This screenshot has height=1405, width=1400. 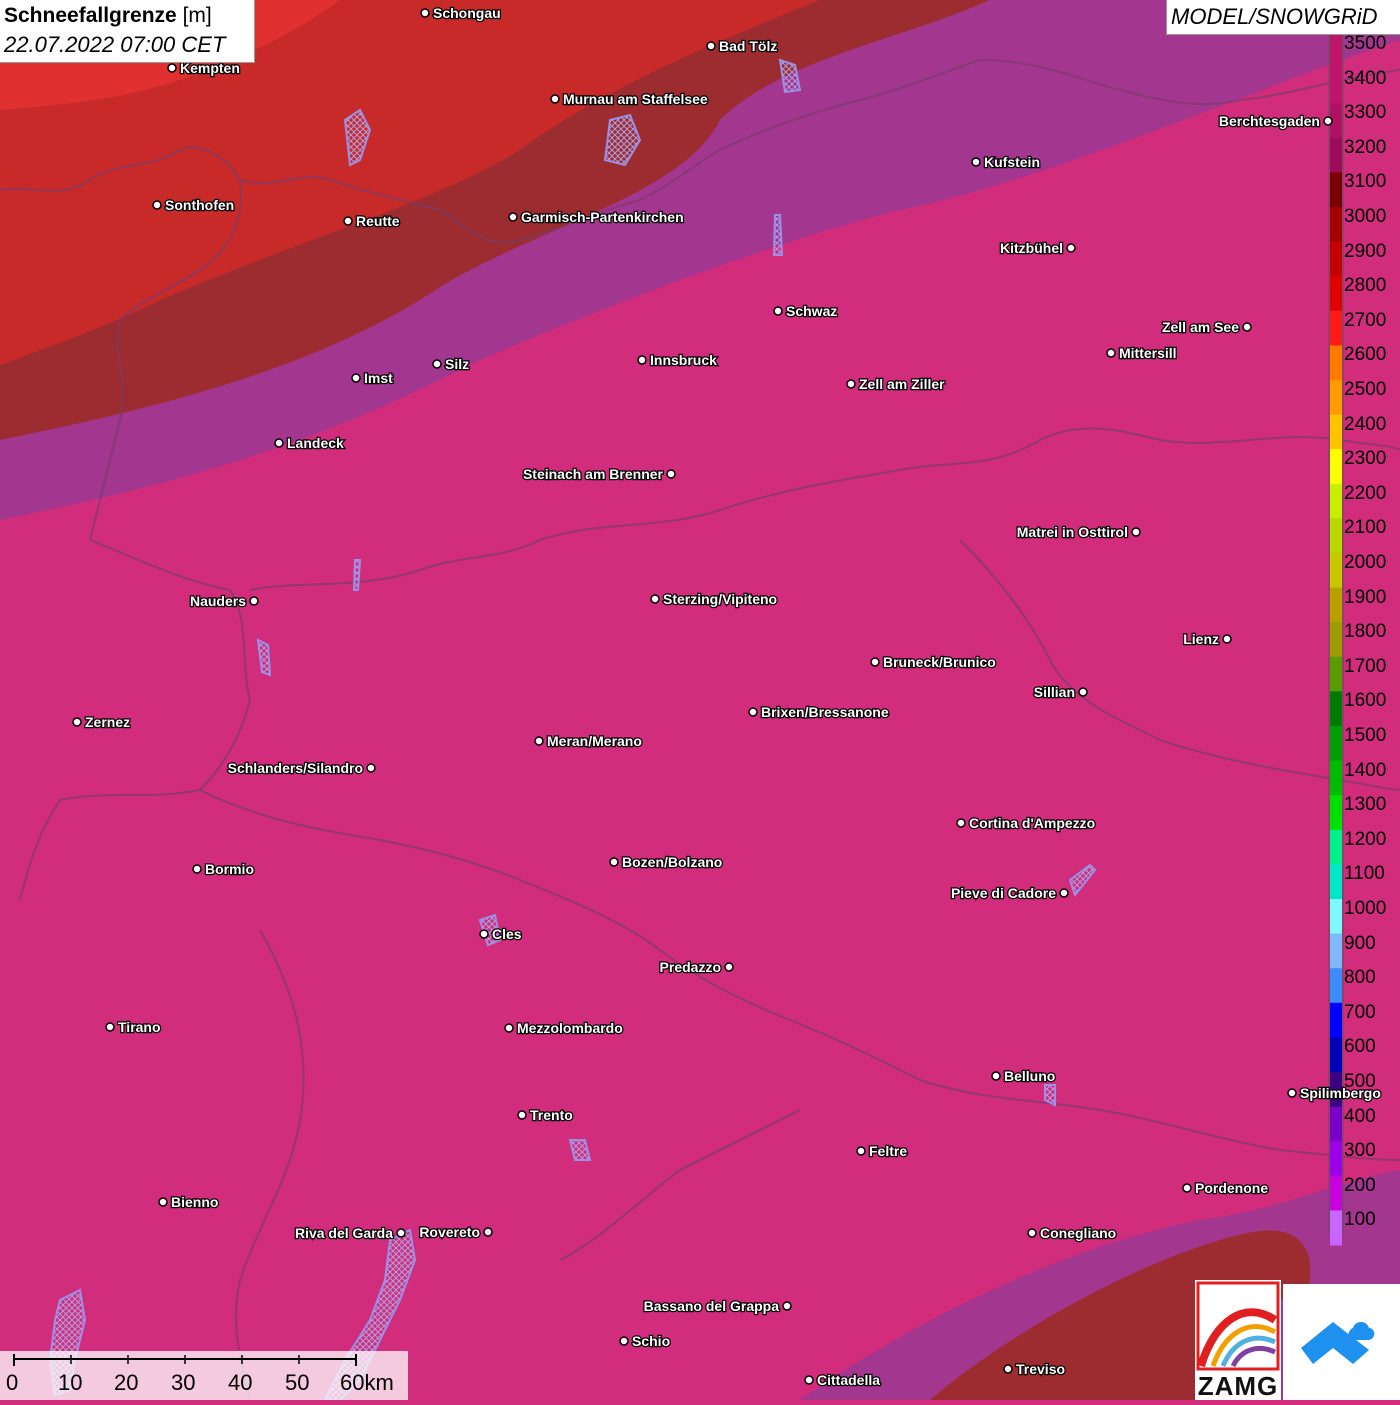 I want to click on place-label-sterzing-vipiteno: Sterzing/Vipiteno, so click(x=720, y=599).